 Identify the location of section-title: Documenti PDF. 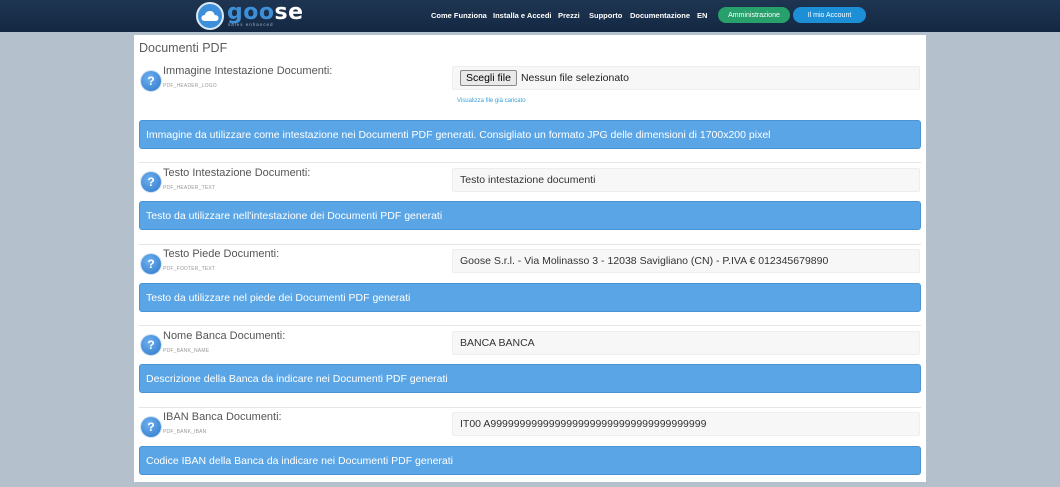
(183, 48).